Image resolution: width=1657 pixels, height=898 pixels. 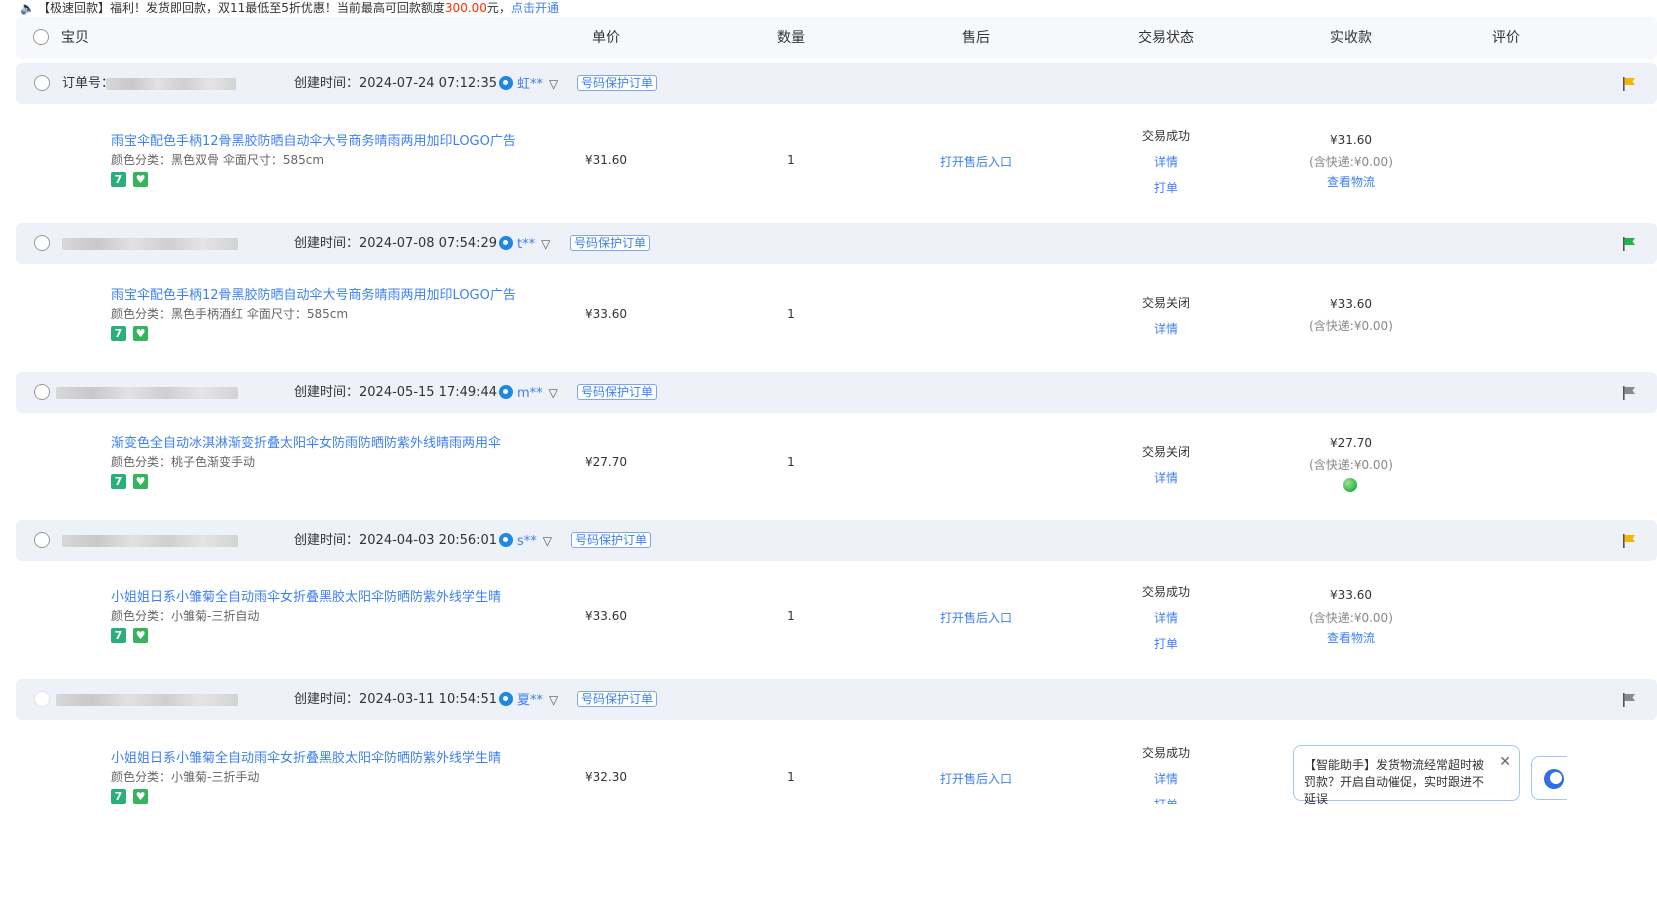 What do you see at coordinates (396, 540) in the screenshot?
I see `order-created-time: 创建时间：2024-04-03 20:56:01` at bounding box center [396, 540].